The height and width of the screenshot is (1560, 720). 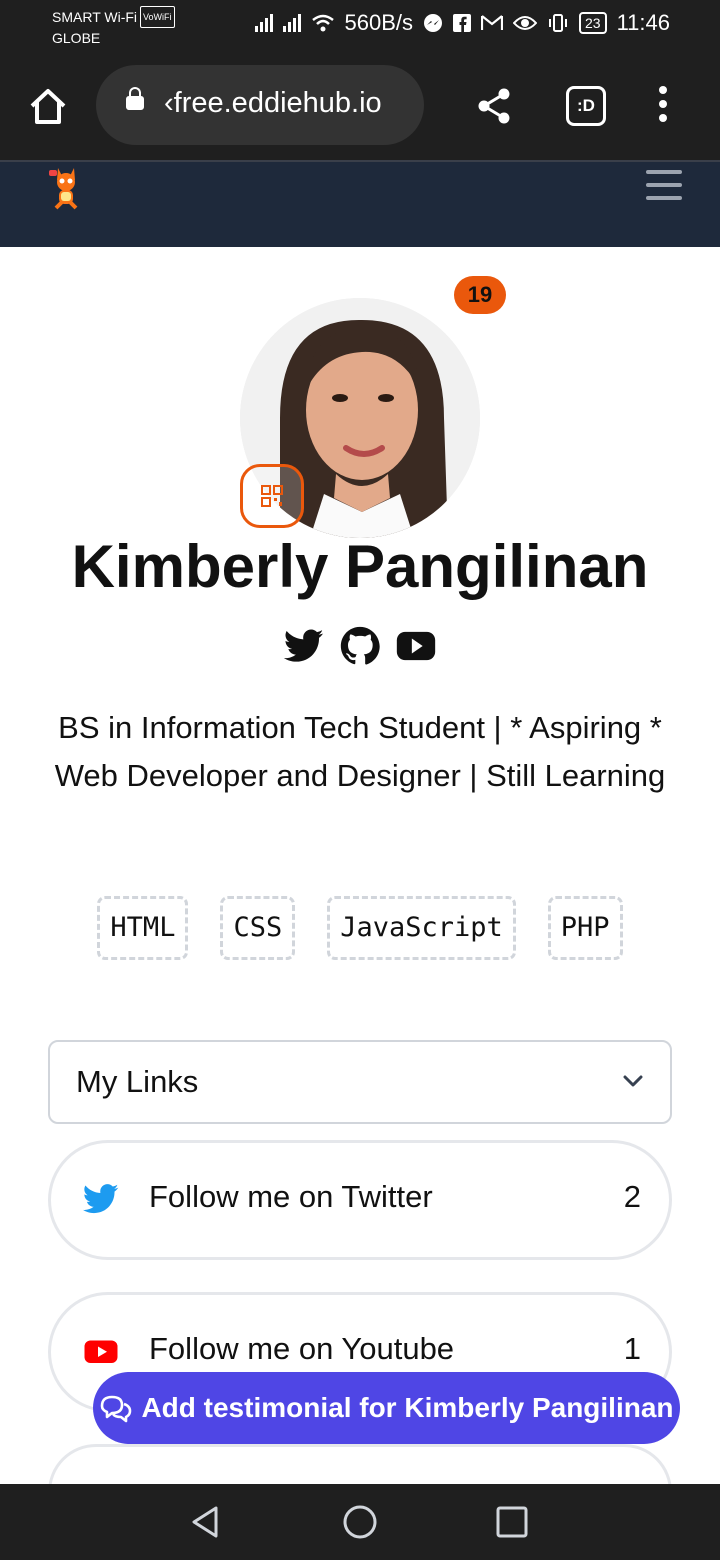 What do you see at coordinates (421, 928) in the screenshot?
I see `tag-javascript: JavaScript` at bounding box center [421, 928].